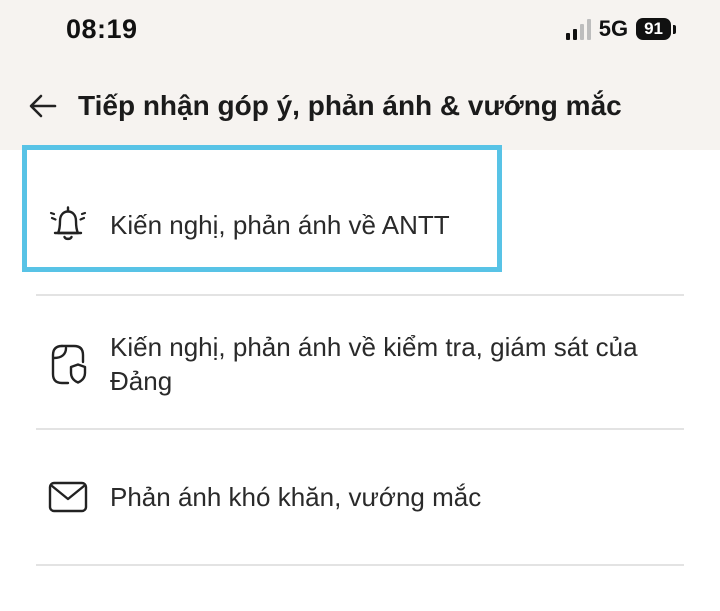  Describe the element at coordinates (296, 497) in the screenshot. I see `item-label-difficulties: Phản ánh khó khăn, vướng mắc` at that location.